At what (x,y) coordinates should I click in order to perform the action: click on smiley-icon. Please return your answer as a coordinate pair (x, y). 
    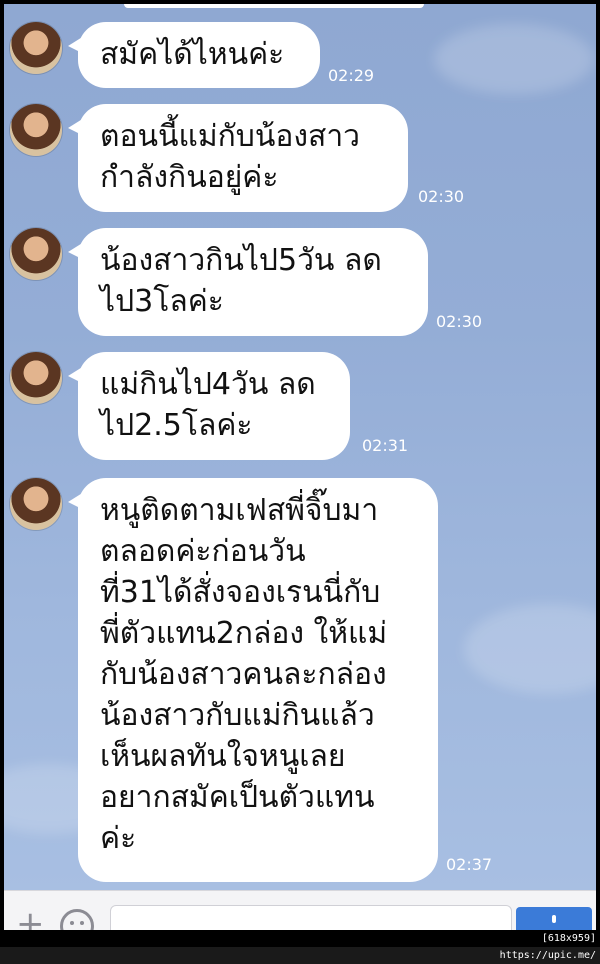
    Looking at the image, I should click on (77, 919).